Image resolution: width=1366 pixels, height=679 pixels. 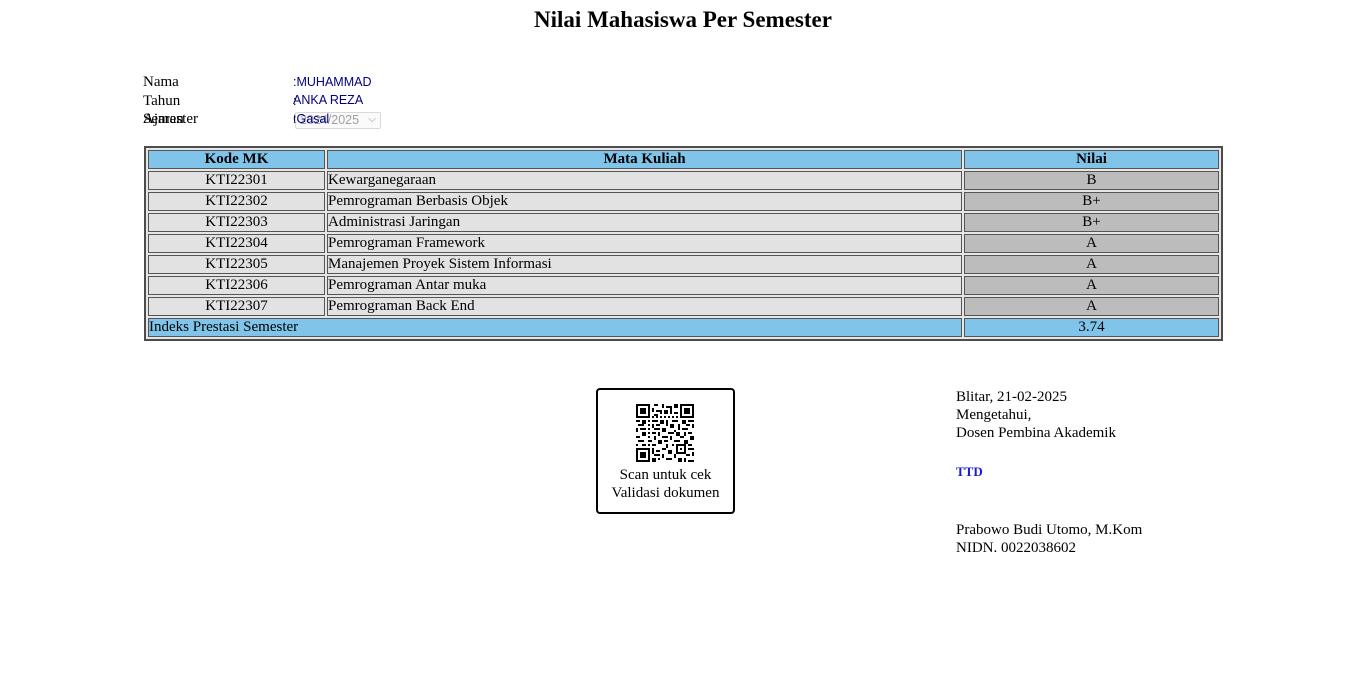 I want to click on cell-mata-kuliah: Pemrograman Back End, so click(x=644, y=306).